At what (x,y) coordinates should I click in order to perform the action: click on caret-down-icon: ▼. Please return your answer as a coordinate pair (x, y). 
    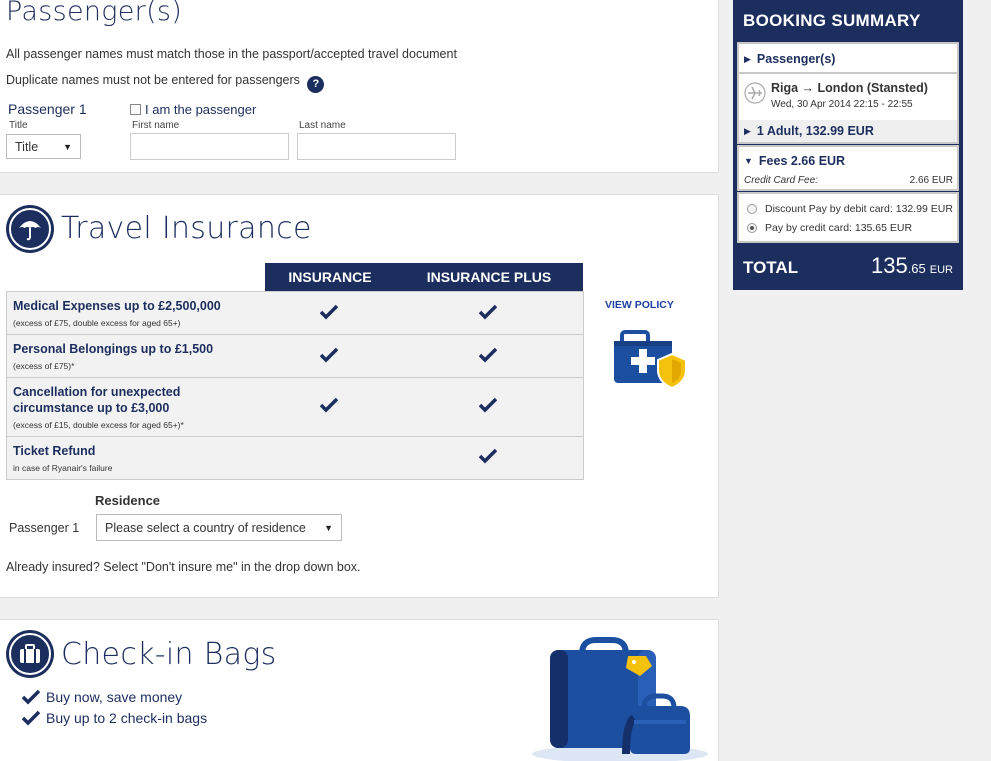
    Looking at the image, I should click on (748, 161).